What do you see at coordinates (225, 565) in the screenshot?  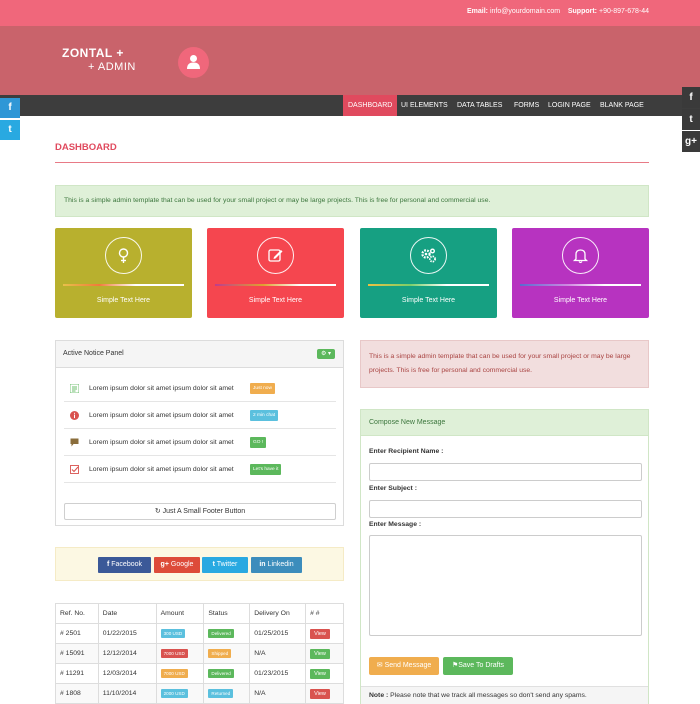 I see `share-twitter-button: t Twitter` at bounding box center [225, 565].